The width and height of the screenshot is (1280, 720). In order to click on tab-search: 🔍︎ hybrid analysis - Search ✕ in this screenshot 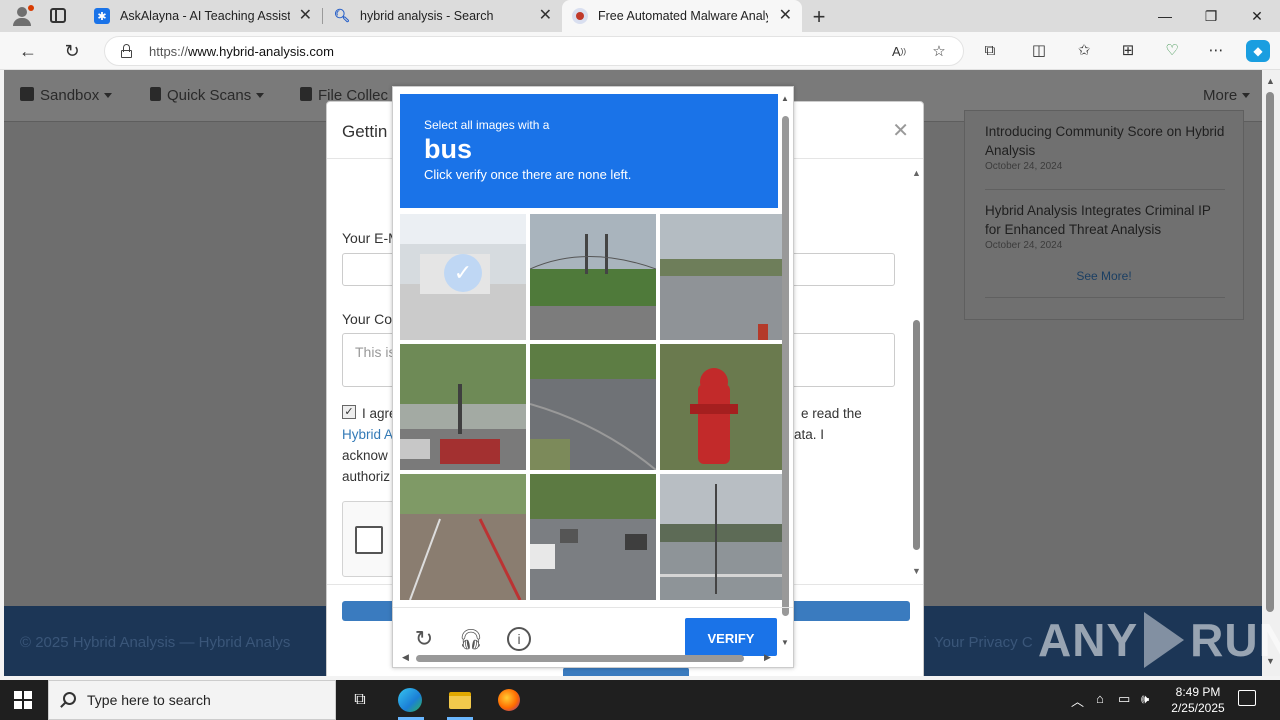, I will do `click(443, 16)`.